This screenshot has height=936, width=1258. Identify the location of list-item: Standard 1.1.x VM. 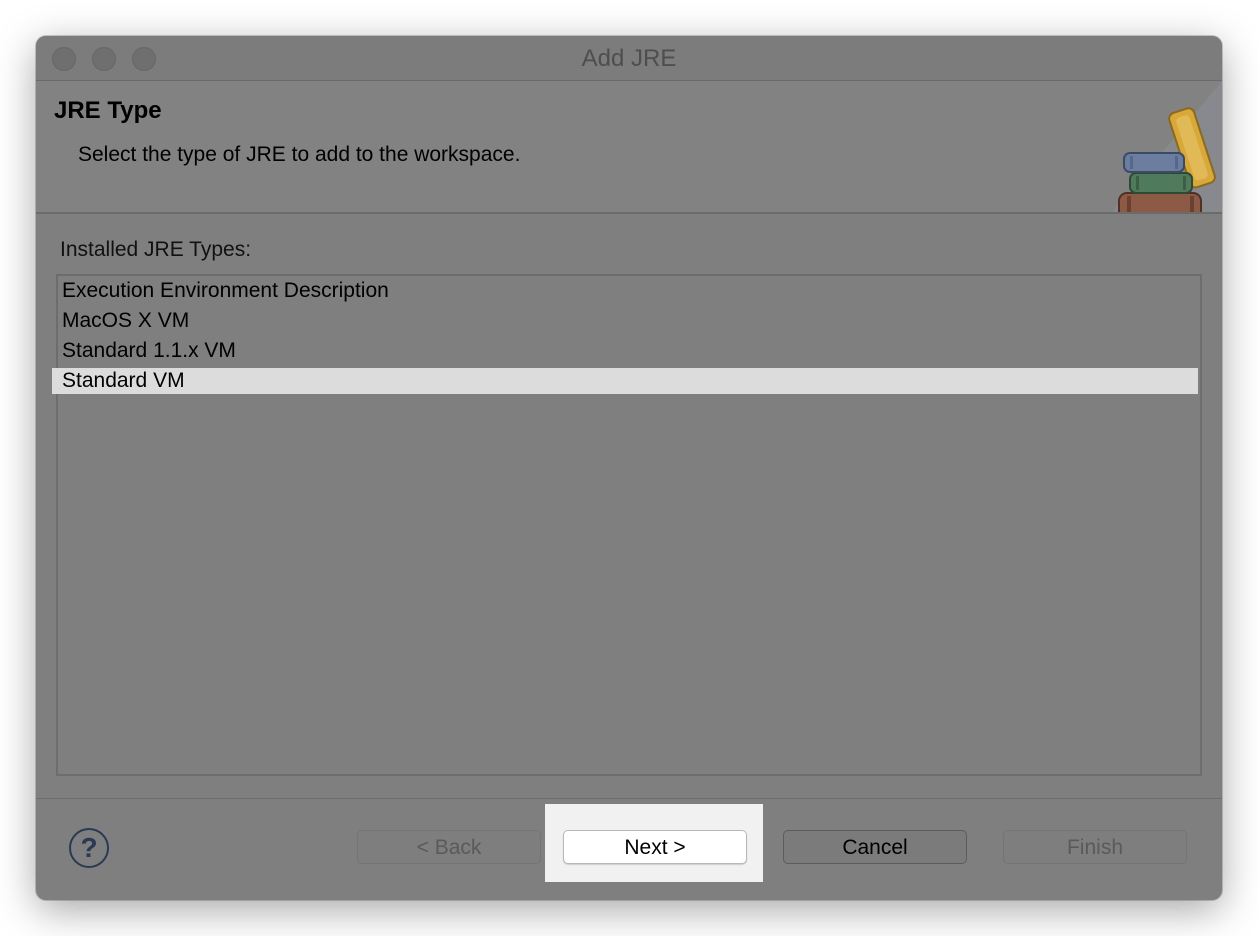
(149, 351).